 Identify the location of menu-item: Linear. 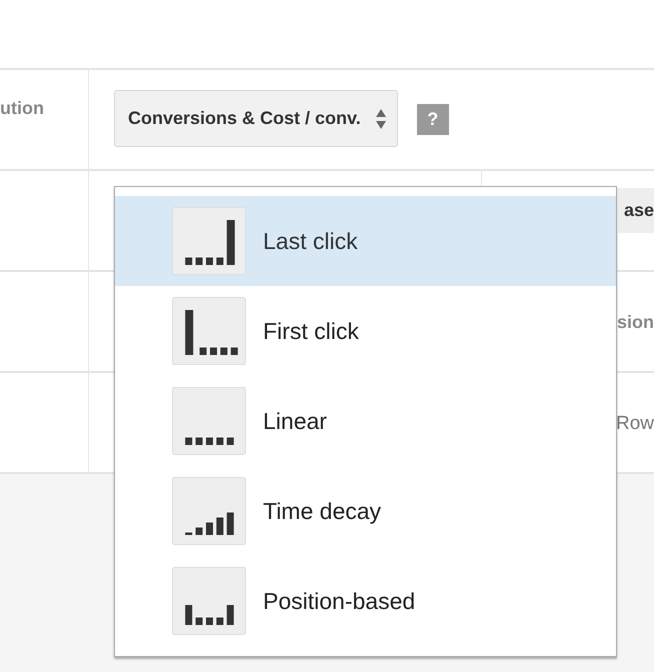
(365, 421).